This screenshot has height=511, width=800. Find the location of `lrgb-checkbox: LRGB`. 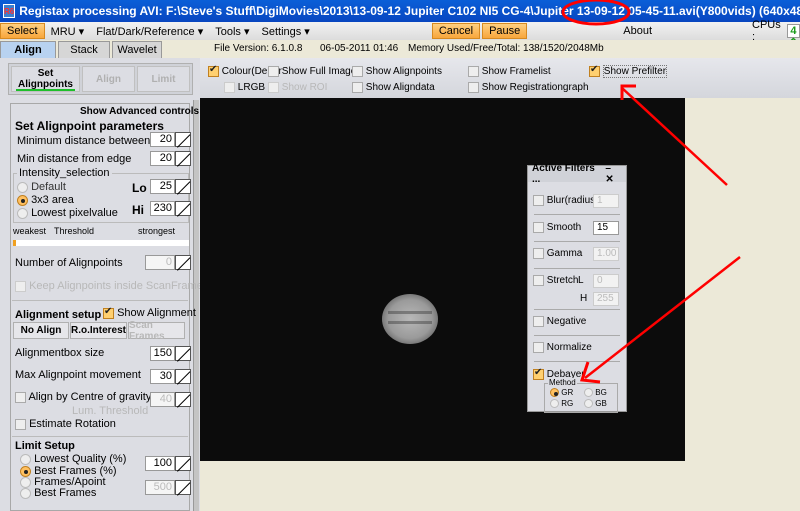

lrgb-checkbox: LRGB is located at coordinates (244, 87).